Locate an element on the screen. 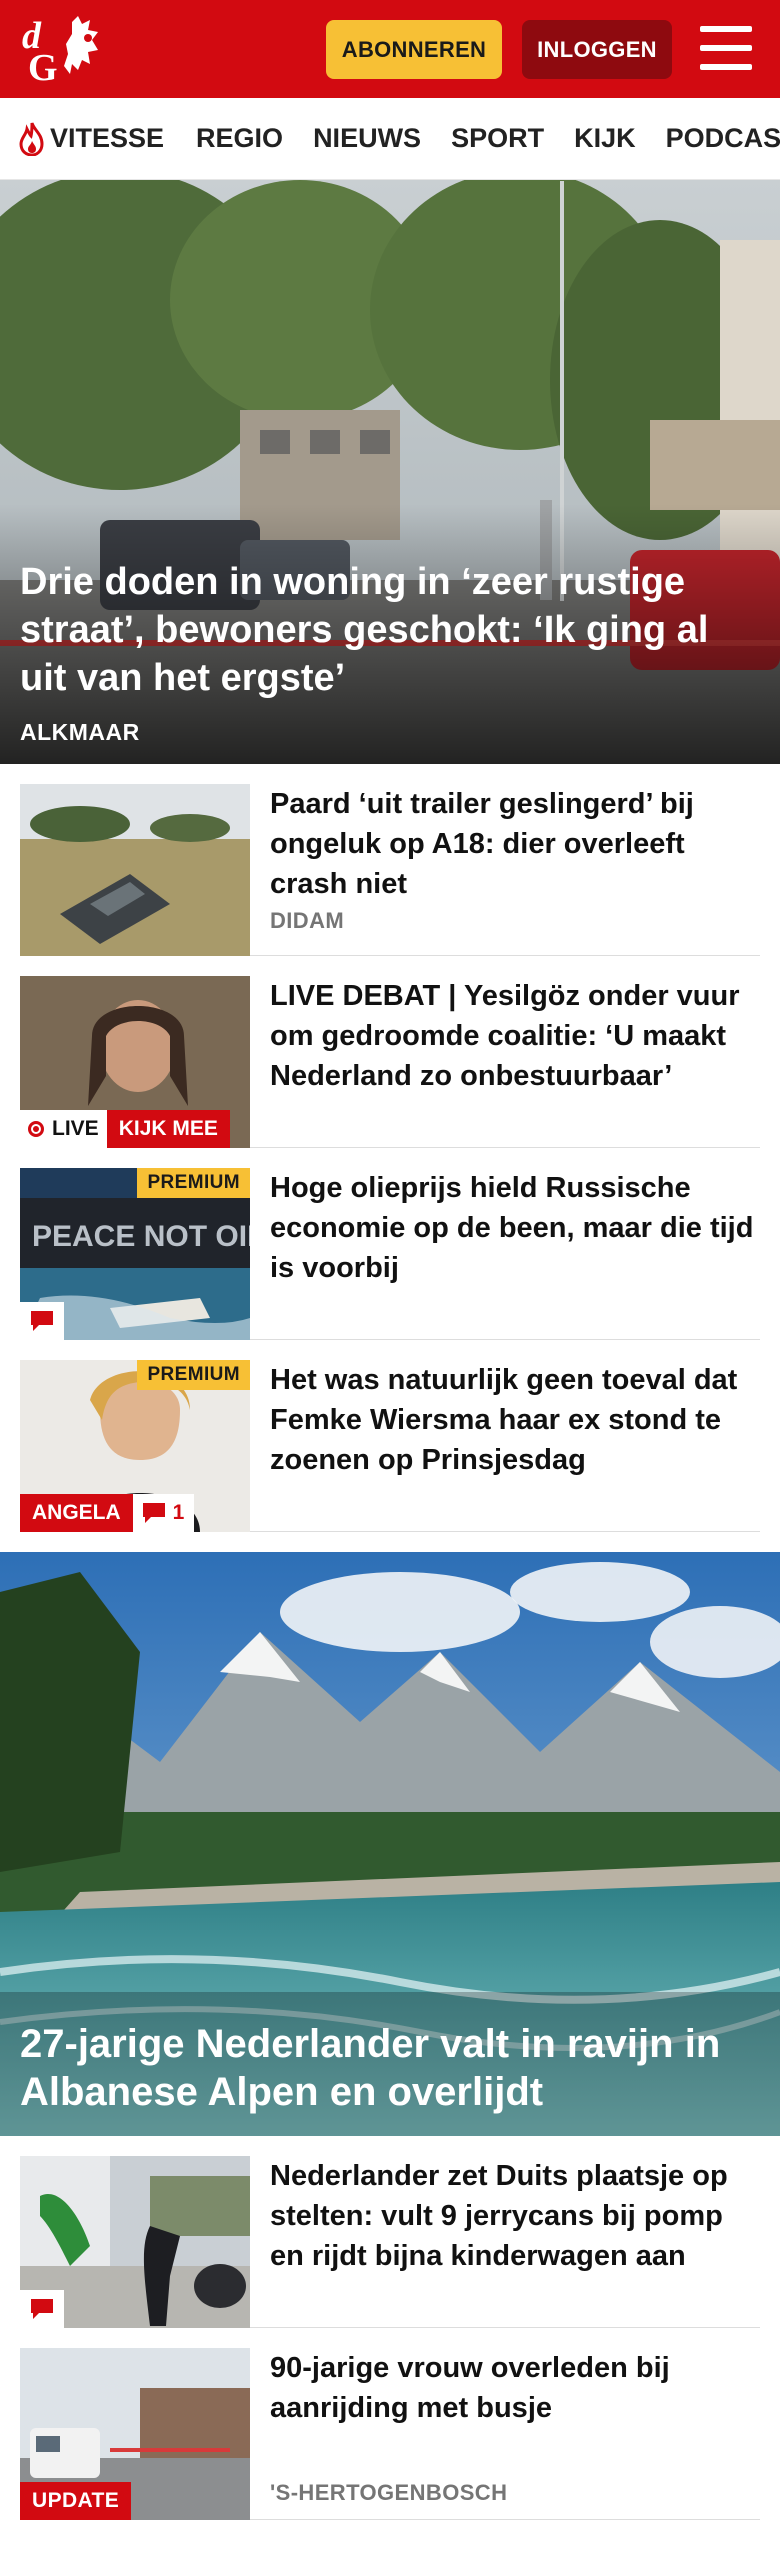  dg-logo-icon: d G is located at coordinates (70, 49).